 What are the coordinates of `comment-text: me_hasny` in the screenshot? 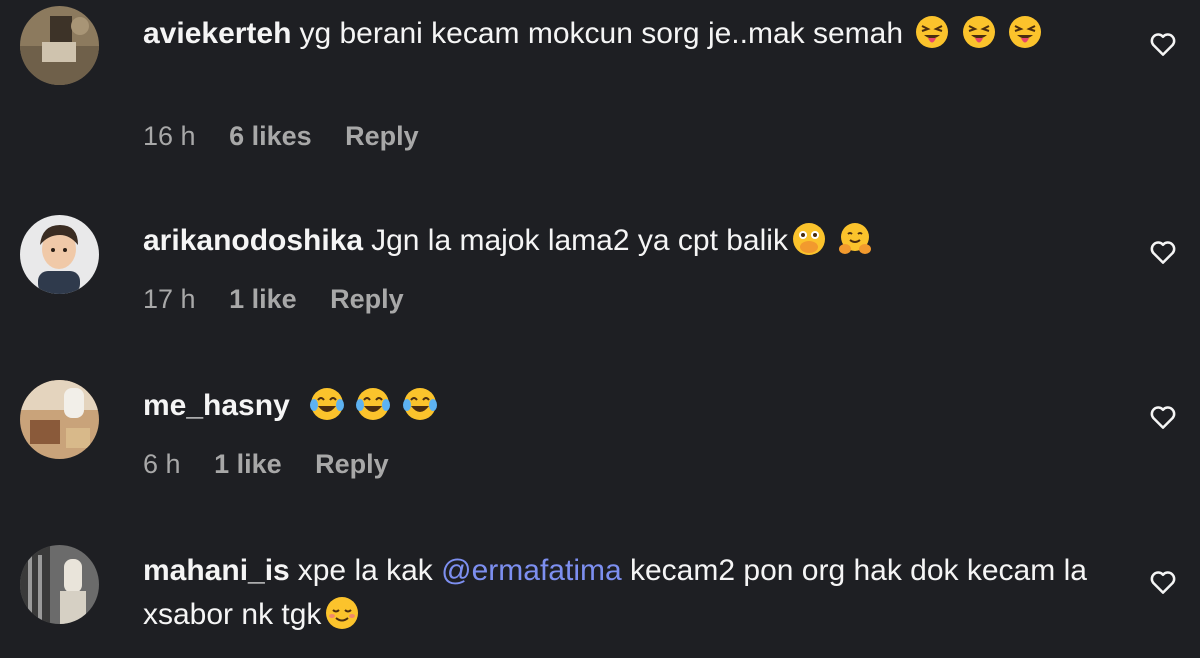 It's located at (633, 406).